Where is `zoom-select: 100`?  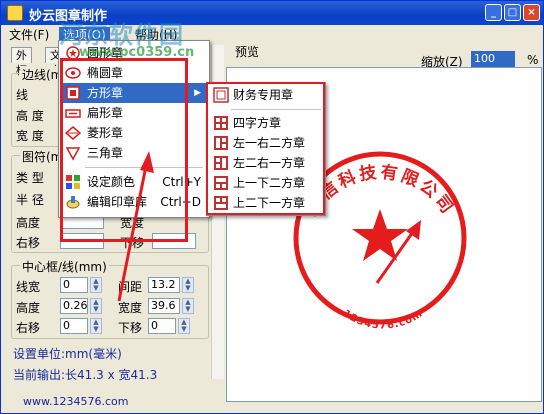
zoom-select: 100 is located at coordinates (493, 59).